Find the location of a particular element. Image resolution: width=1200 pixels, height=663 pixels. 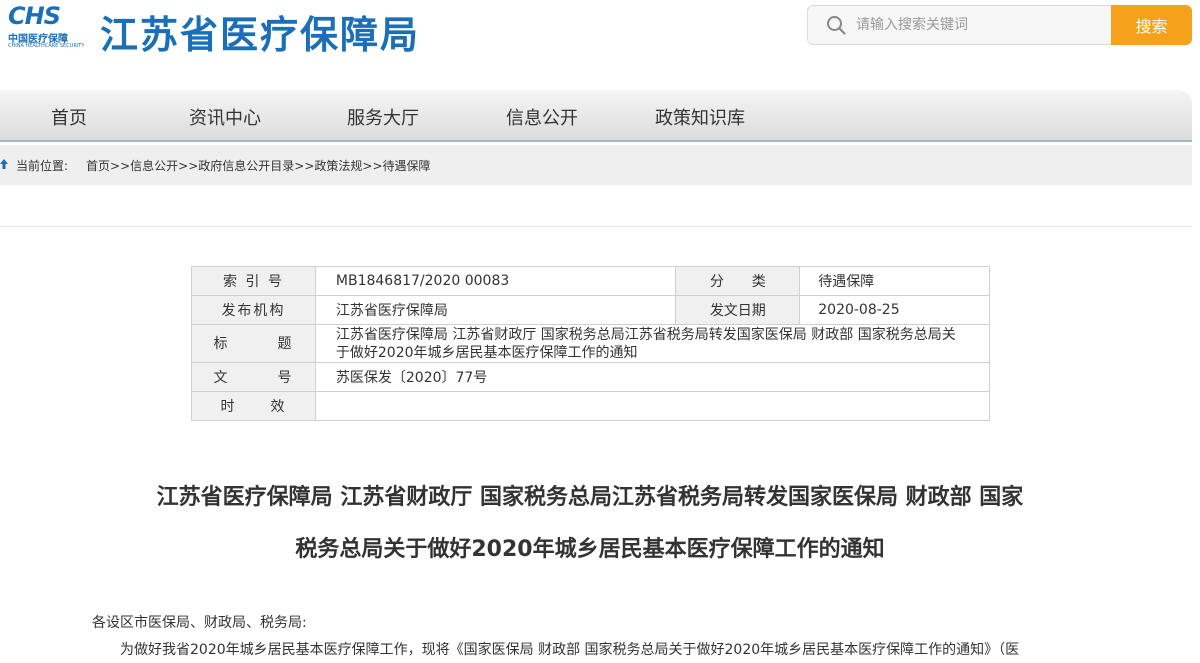

docno-label-b: 号 is located at coordinates (285, 378).